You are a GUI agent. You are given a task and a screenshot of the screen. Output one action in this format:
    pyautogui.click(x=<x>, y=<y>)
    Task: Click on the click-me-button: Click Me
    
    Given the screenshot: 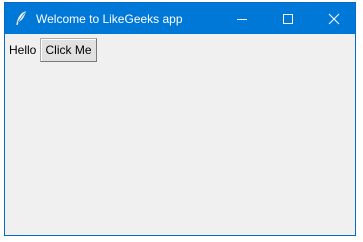 What is the action you would take?
    pyautogui.click(x=68, y=50)
    